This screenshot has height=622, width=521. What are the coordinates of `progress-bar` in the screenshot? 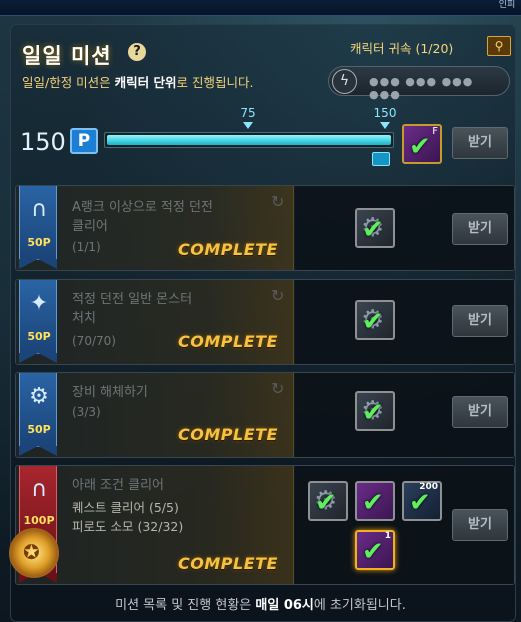 It's located at (249, 140).